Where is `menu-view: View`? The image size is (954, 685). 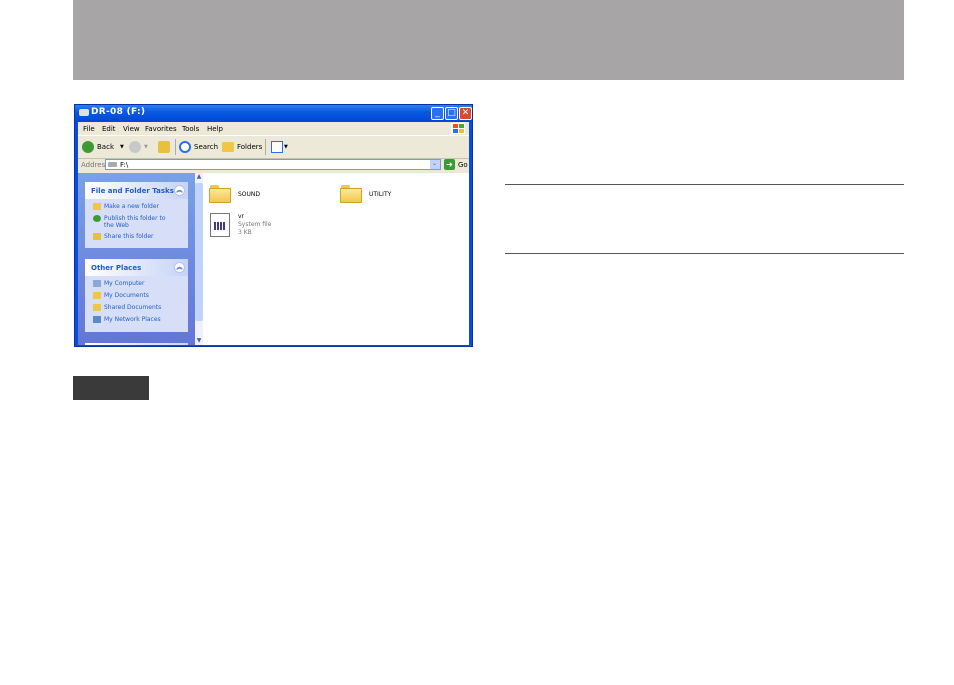 menu-view: View is located at coordinates (131, 129).